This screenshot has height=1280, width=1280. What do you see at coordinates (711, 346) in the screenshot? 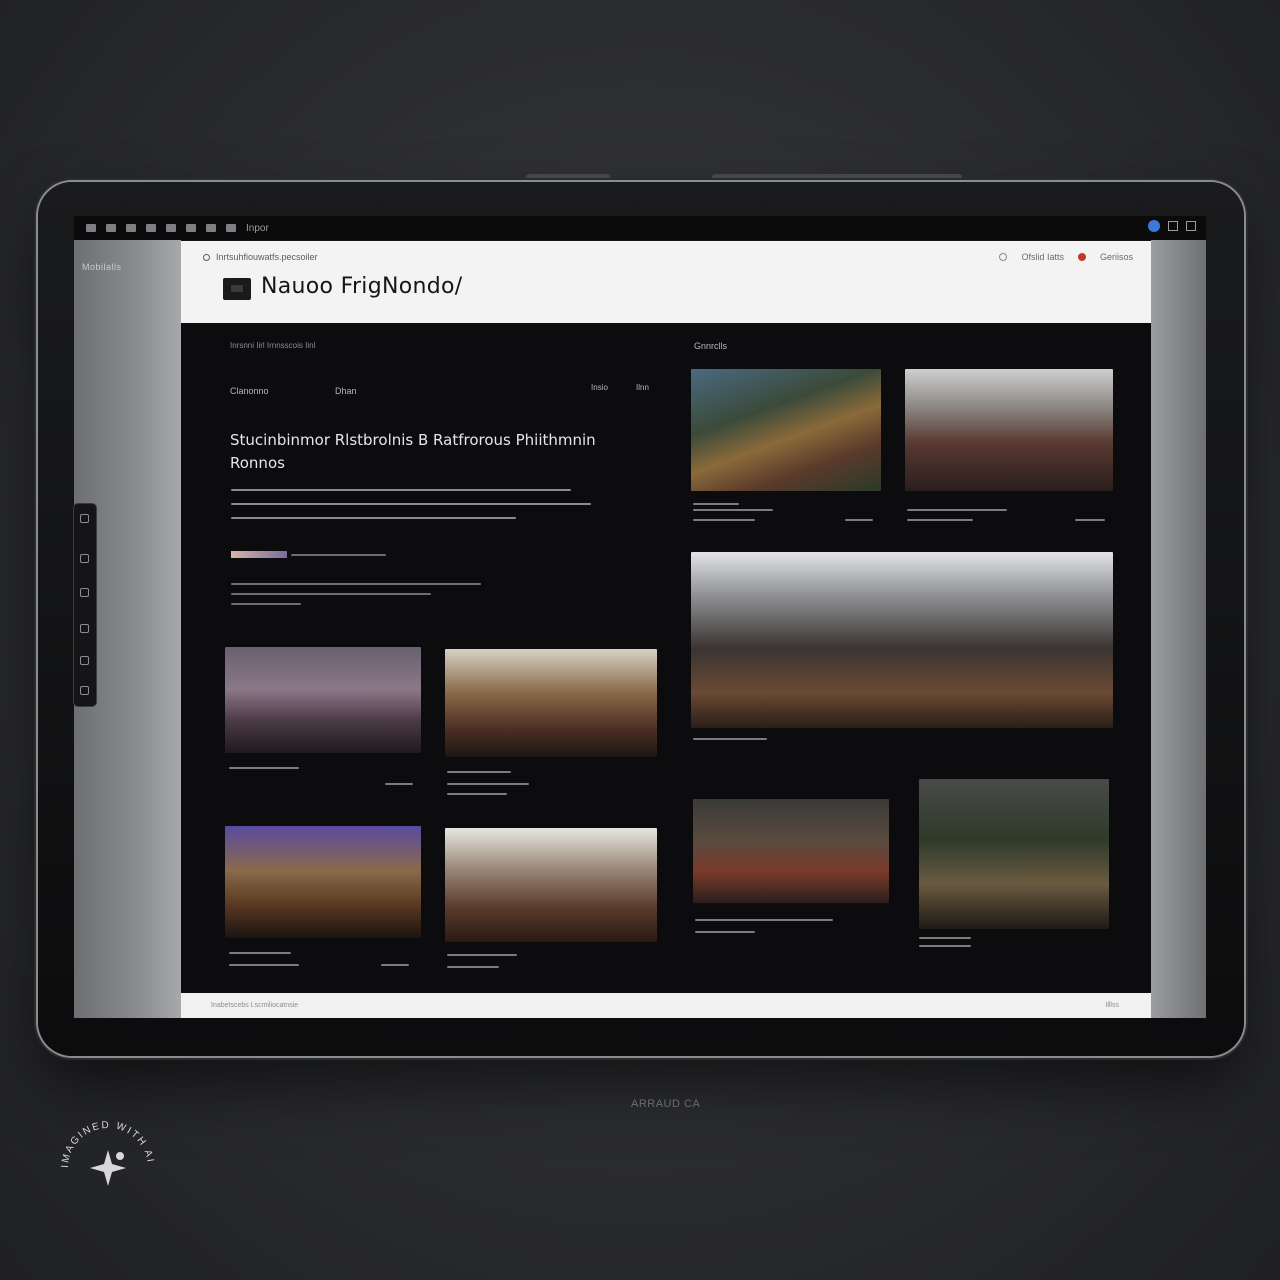
I see `gallery-label: Gnnrclls` at bounding box center [711, 346].